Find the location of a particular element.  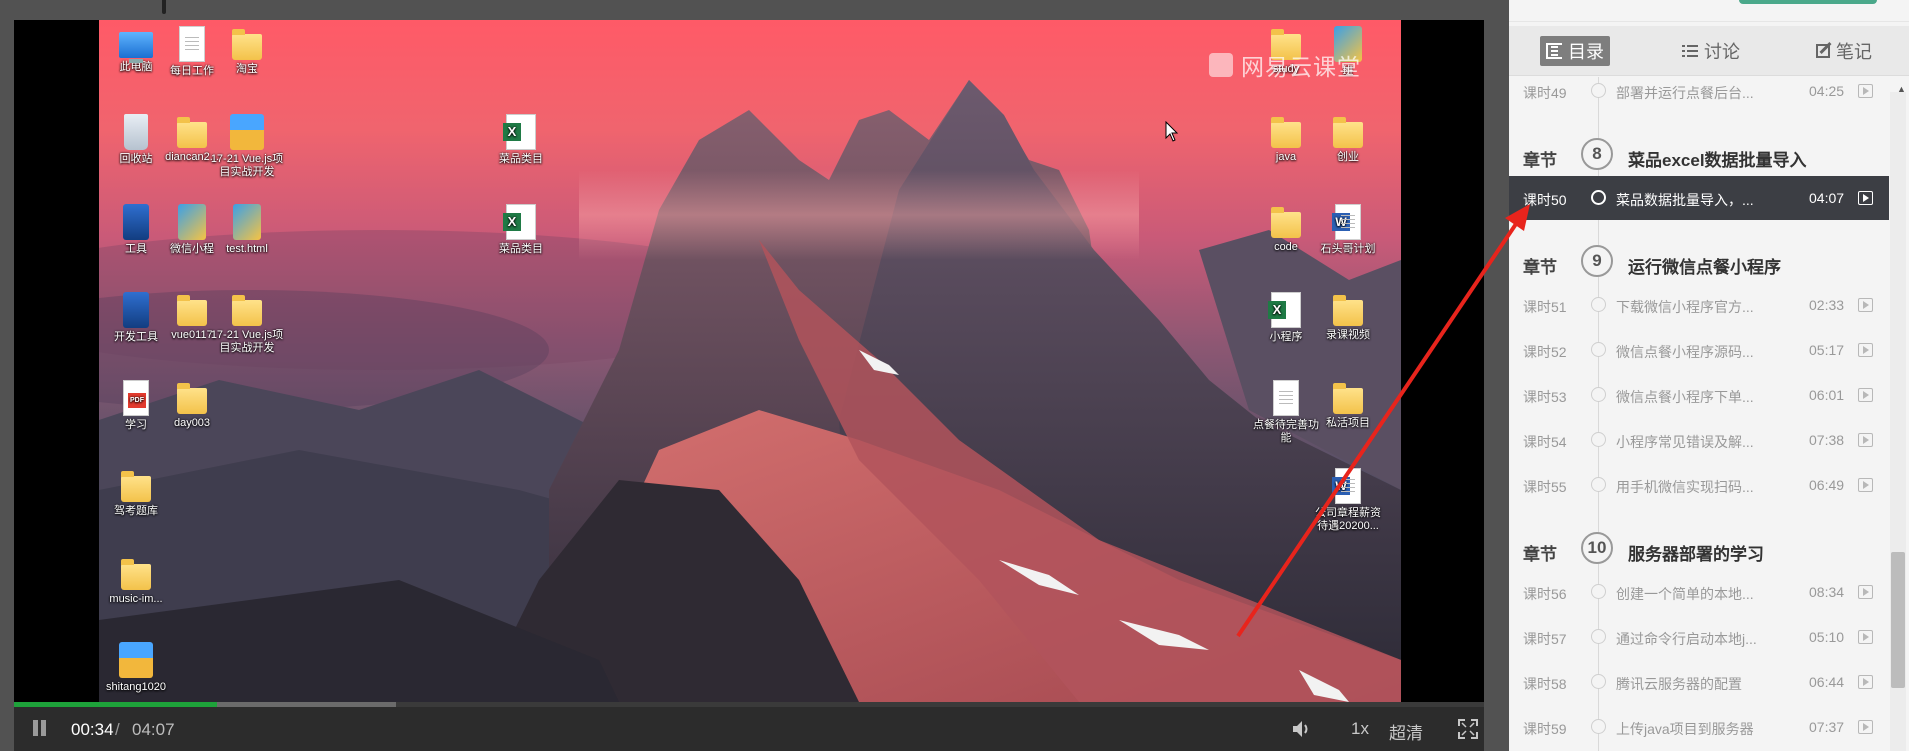

lesson-row: 课时59 上传java项目到服务器 07:37 is located at coordinates (1699, 727).